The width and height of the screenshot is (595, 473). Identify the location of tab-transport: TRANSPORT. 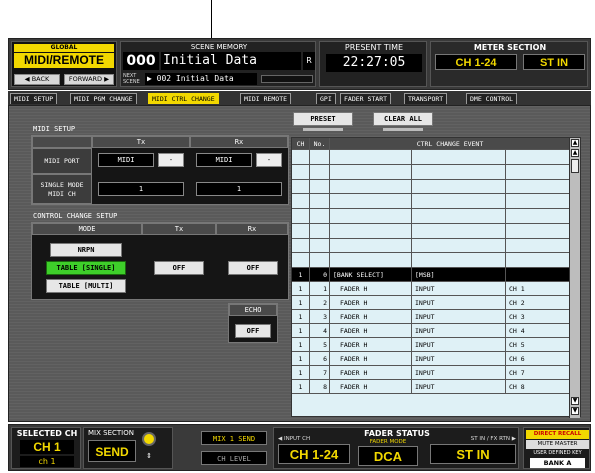
(426, 98).